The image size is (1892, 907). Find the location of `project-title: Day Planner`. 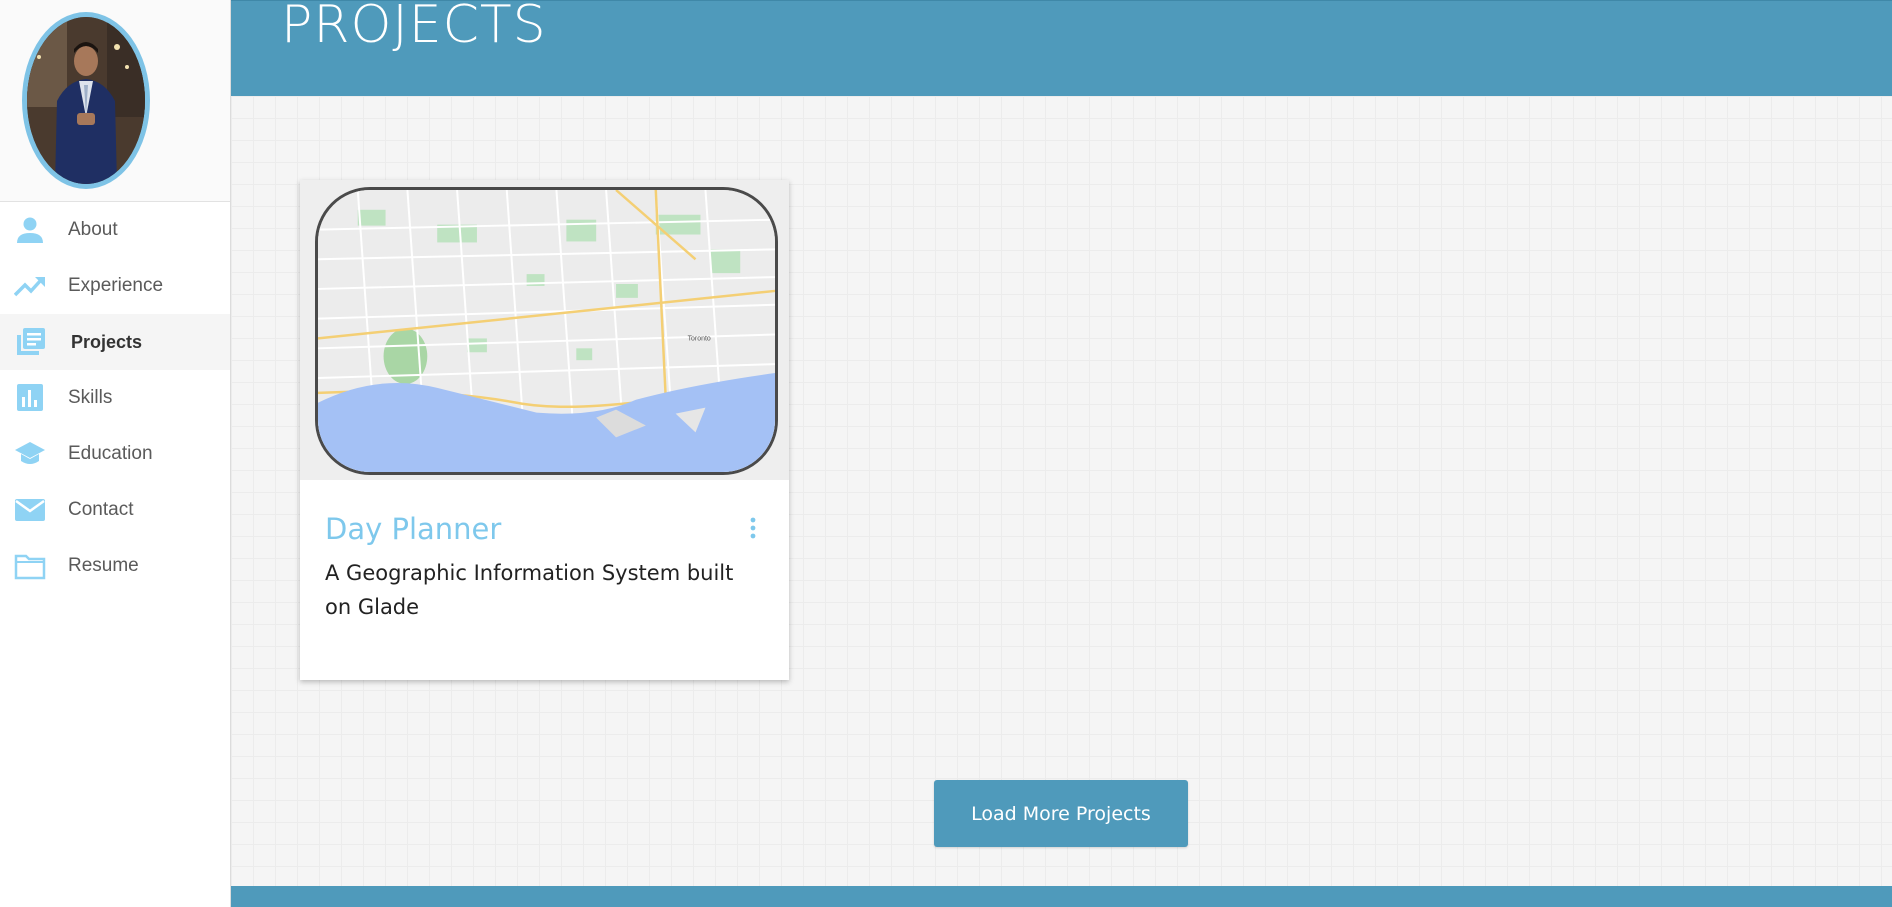

project-title: Day Planner is located at coordinates (413, 529).